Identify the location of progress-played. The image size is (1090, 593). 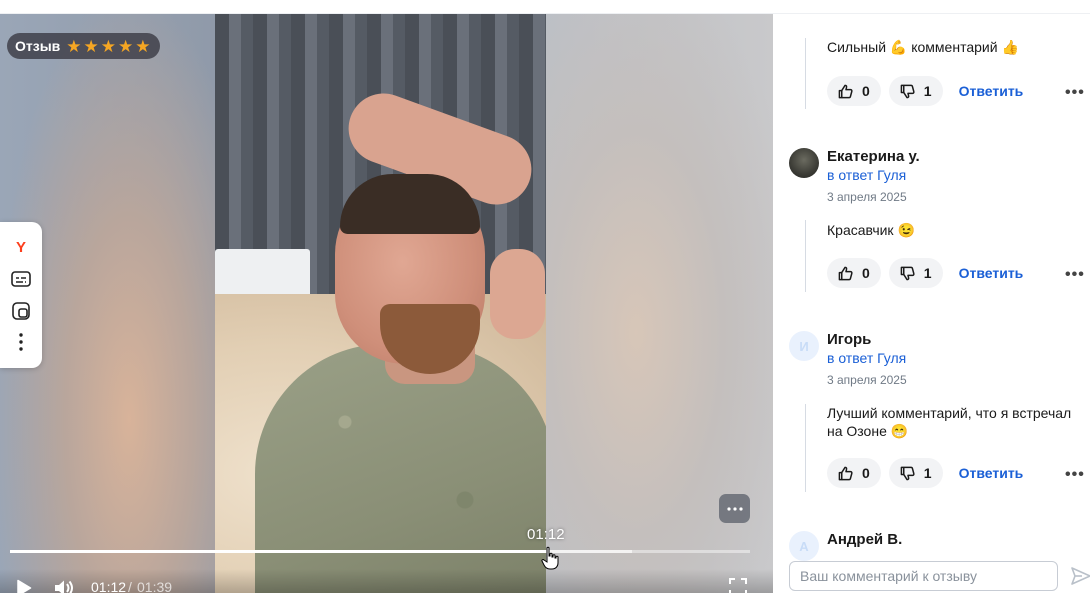
(279, 551).